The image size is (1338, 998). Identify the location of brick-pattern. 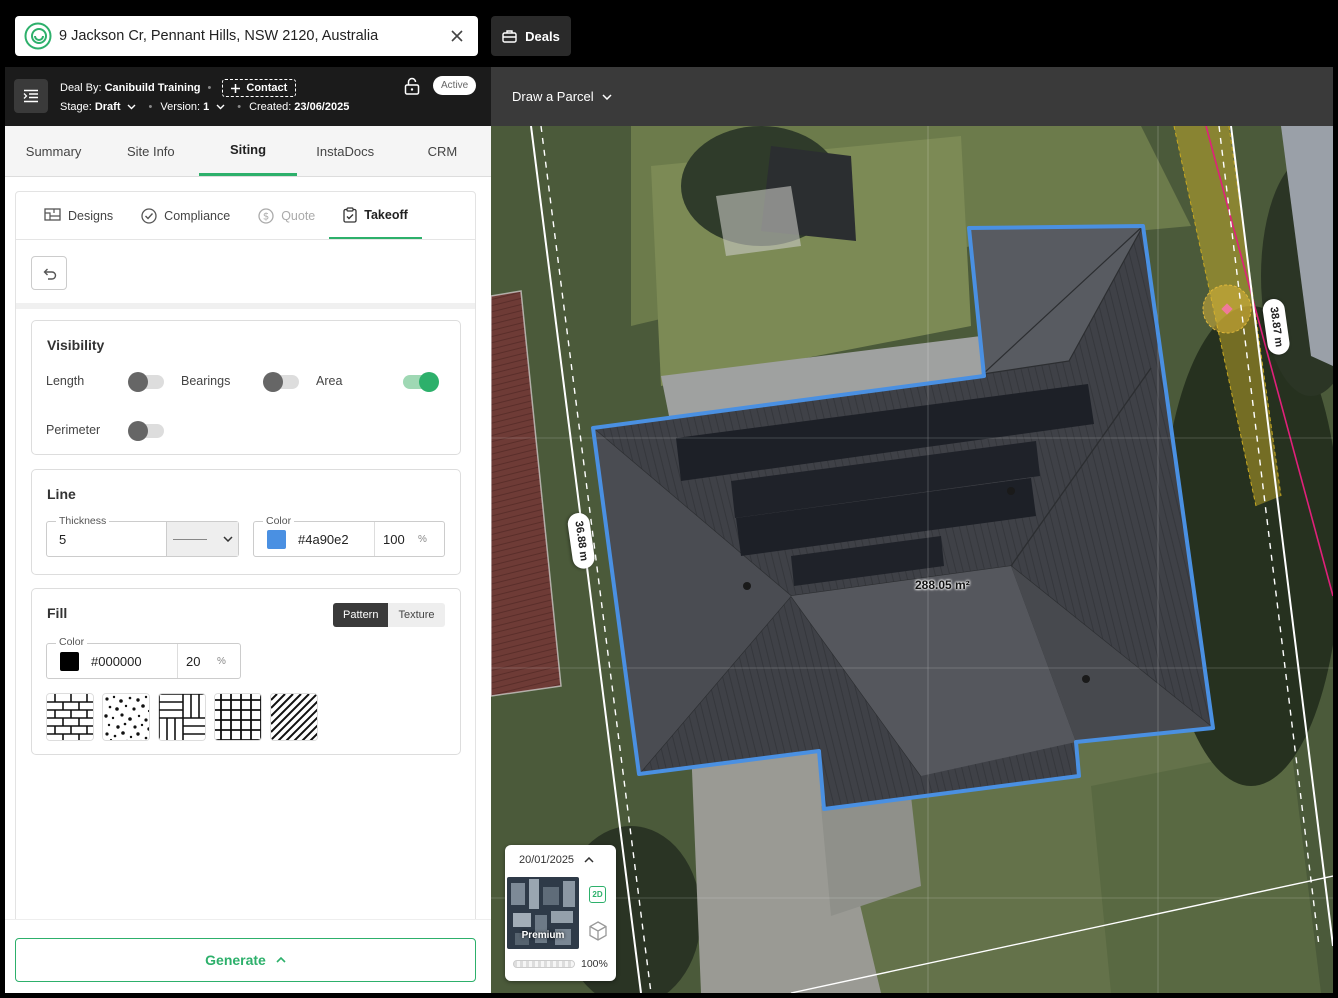
(70, 717).